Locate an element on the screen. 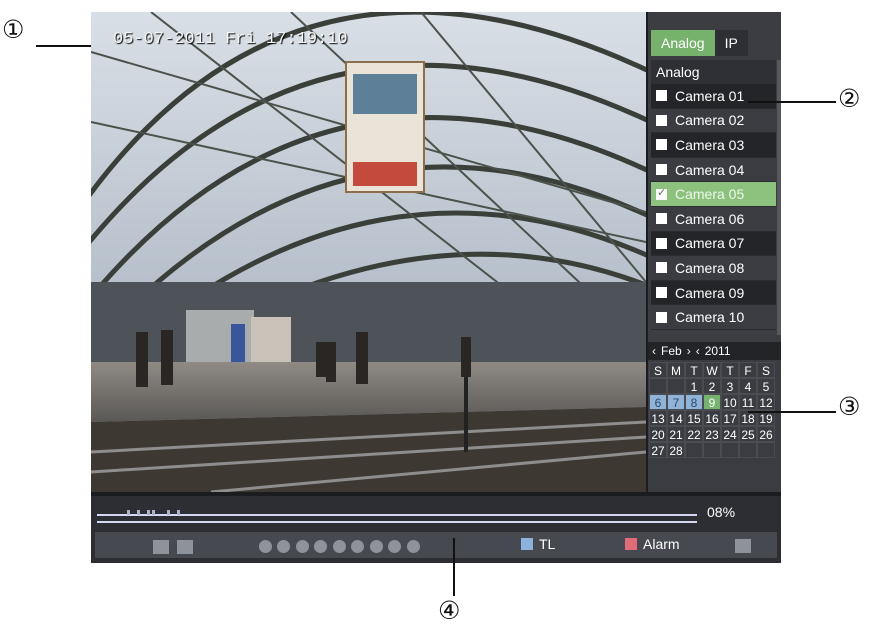 The image size is (873, 634). camera-row-03: Camera 03 is located at coordinates (713, 145).